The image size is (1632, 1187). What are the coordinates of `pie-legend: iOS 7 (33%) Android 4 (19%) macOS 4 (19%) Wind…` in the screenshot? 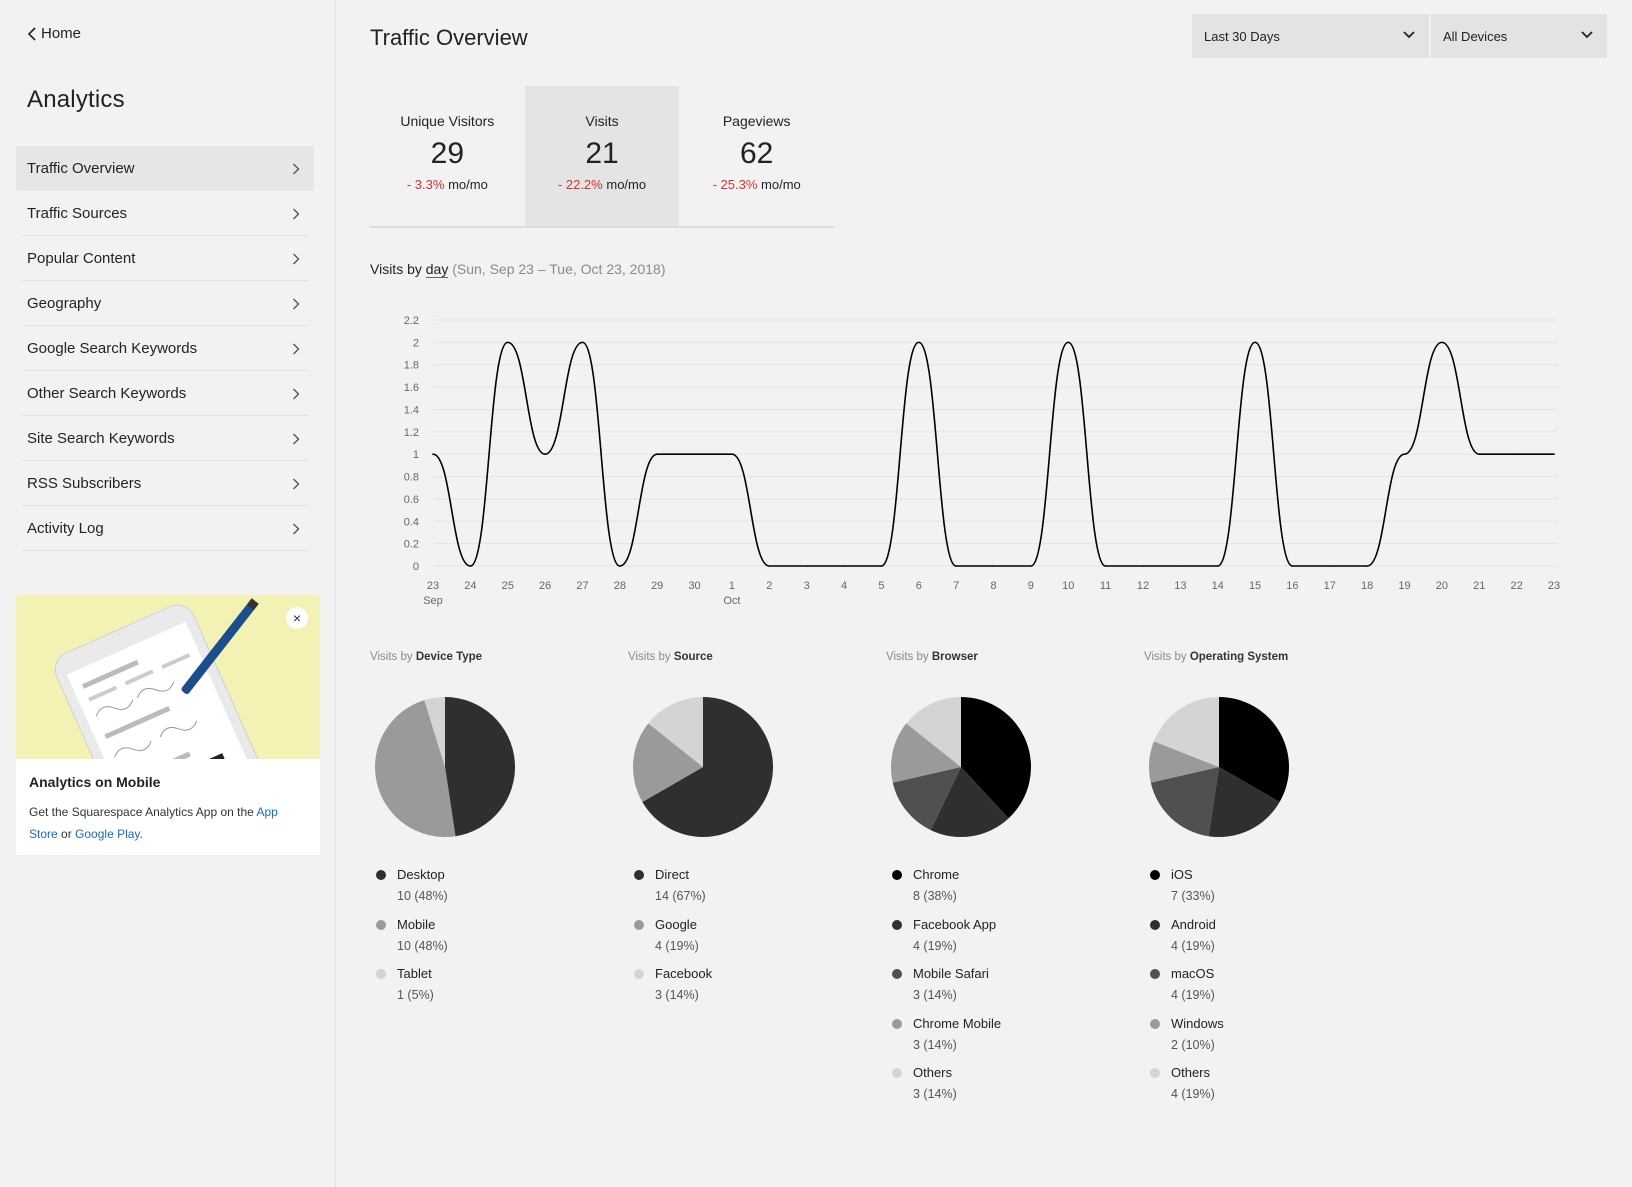 It's located at (1269, 990).